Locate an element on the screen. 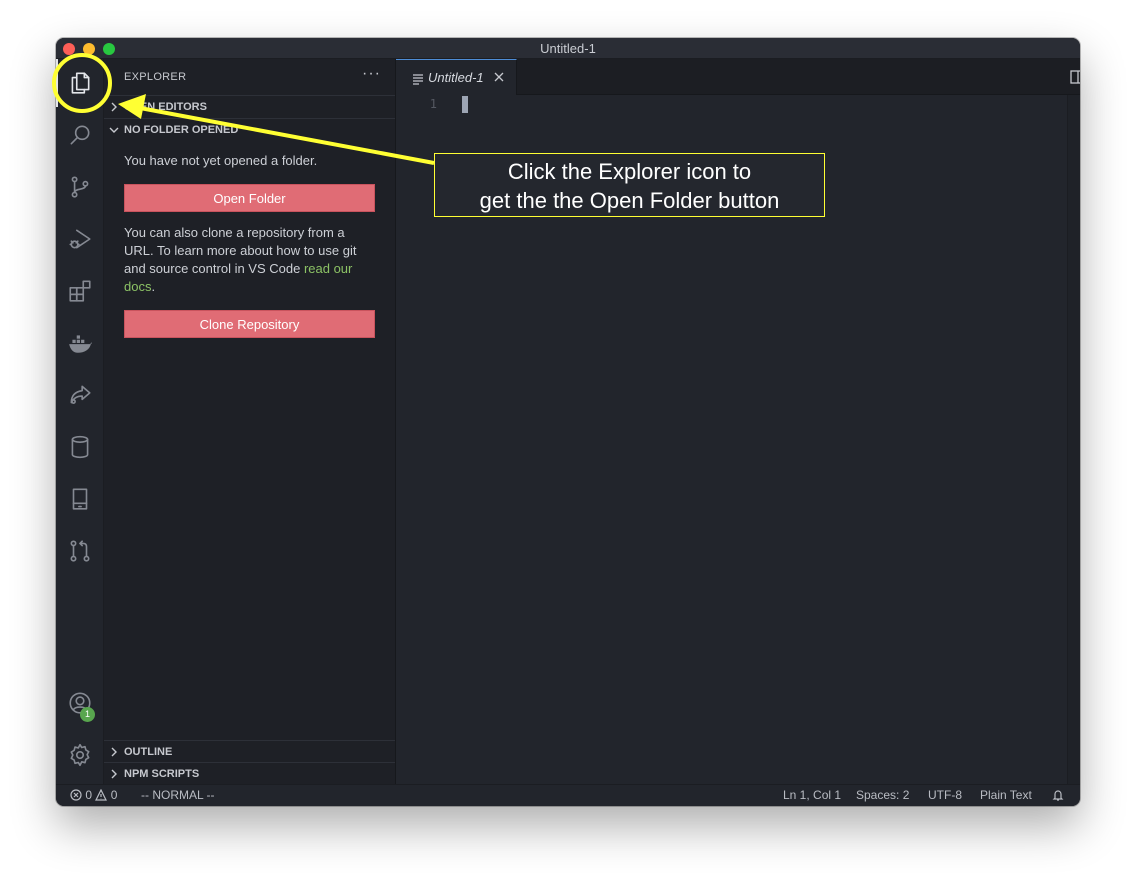  no-folder-section: NO FOLDER OPENED is located at coordinates (249, 129).